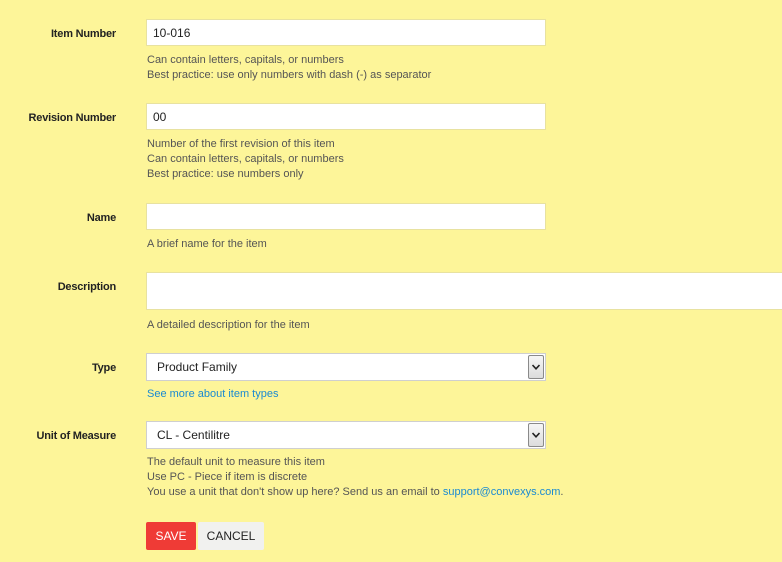 This screenshot has height=562, width=782. I want to click on unit-of-measure-label: Unit of Measure, so click(76, 436).